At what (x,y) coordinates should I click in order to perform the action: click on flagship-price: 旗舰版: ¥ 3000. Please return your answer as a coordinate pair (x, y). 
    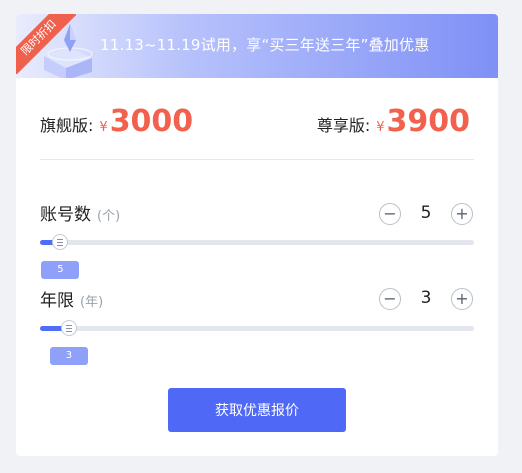
    Looking at the image, I should click on (116, 122).